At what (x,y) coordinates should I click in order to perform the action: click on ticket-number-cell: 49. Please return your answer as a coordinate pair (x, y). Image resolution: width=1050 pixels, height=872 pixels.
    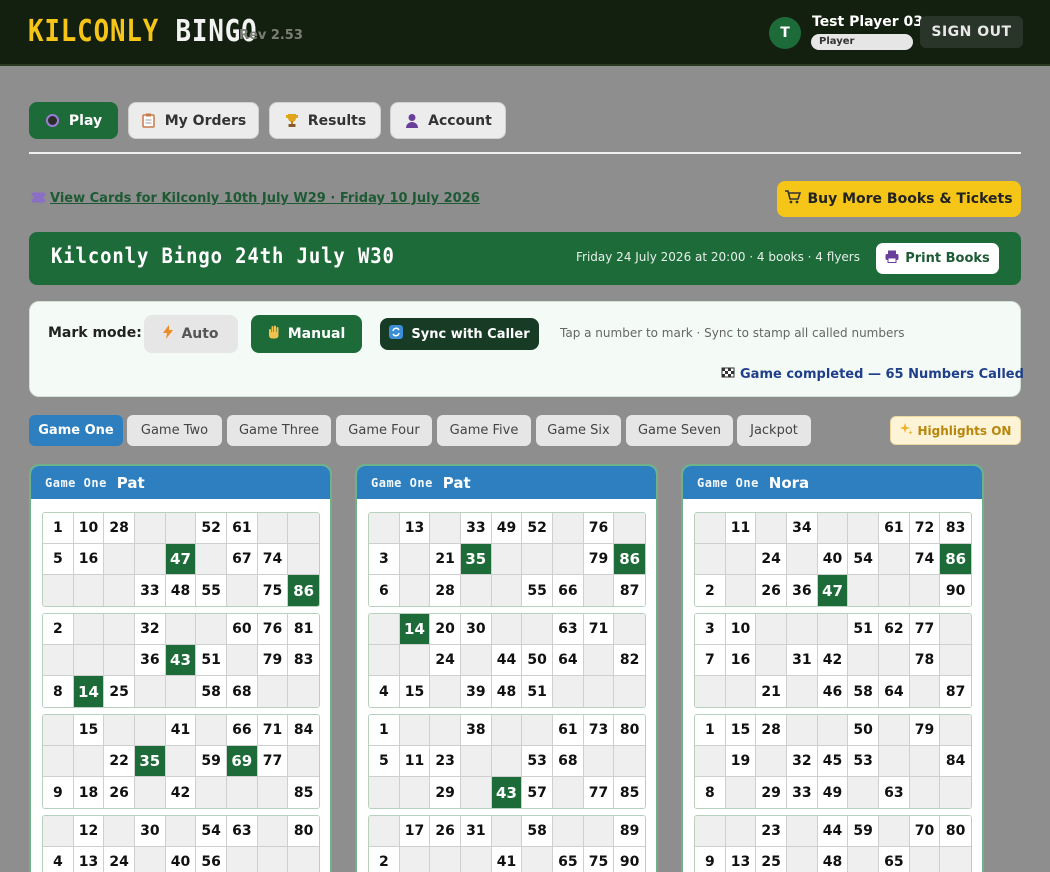
    Looking at the image, I should click on (507, 528).